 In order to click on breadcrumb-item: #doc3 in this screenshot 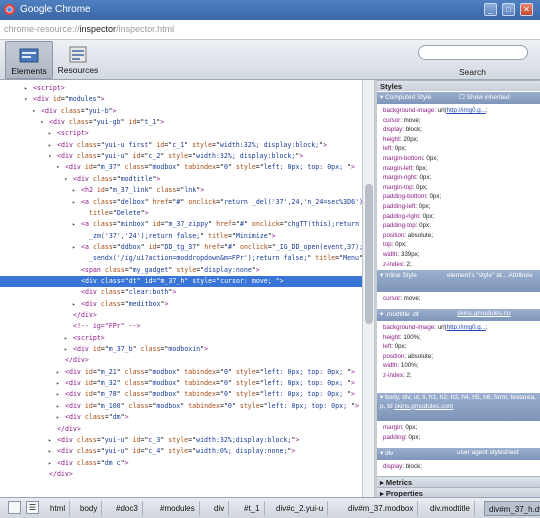, I will do `click(127, 508)`.